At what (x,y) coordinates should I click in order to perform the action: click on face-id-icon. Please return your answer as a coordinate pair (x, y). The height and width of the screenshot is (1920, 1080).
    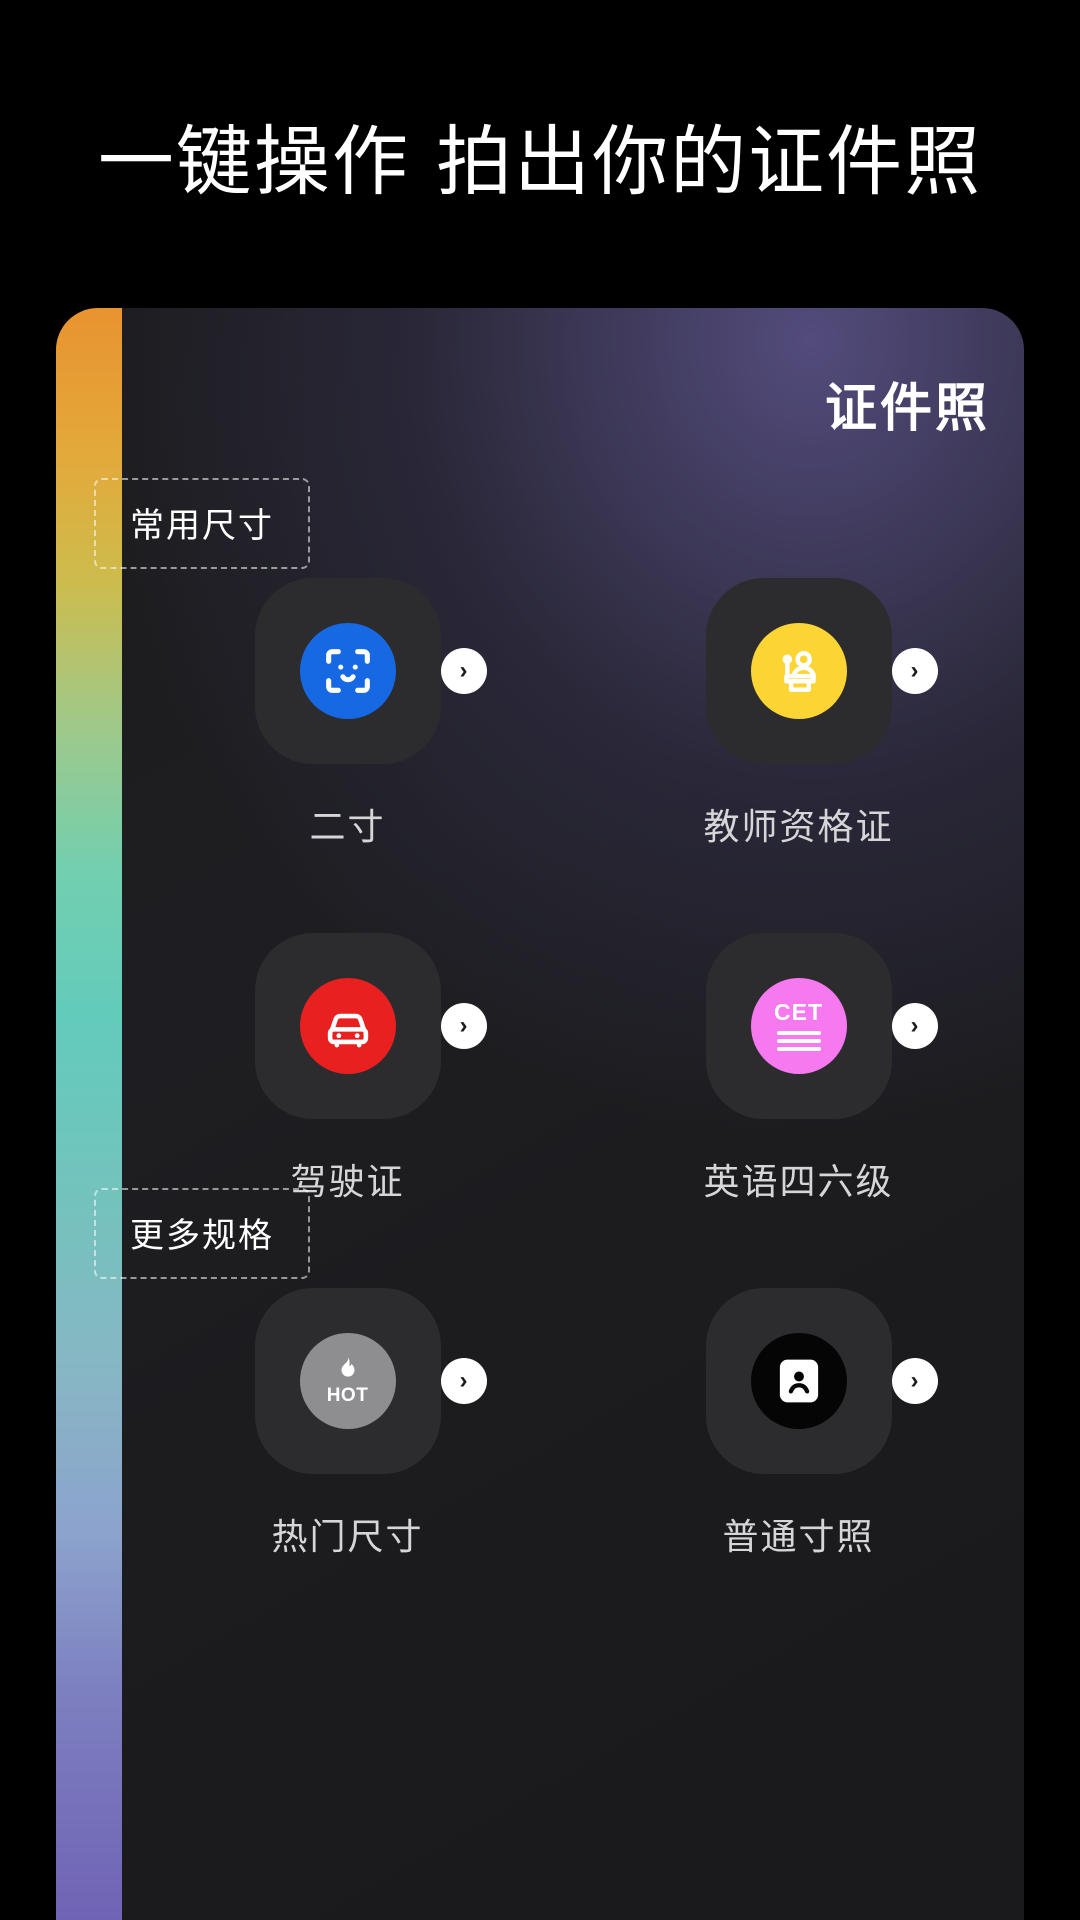
    Looking at the image, I should click on (347, 671).